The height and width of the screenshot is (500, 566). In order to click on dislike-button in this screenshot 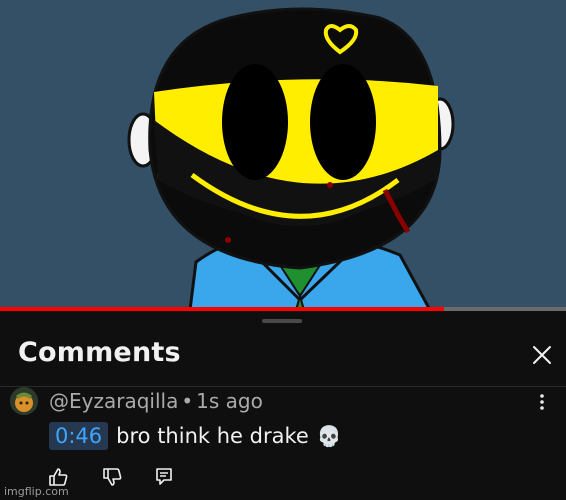, I will do `click(112, 477)`.